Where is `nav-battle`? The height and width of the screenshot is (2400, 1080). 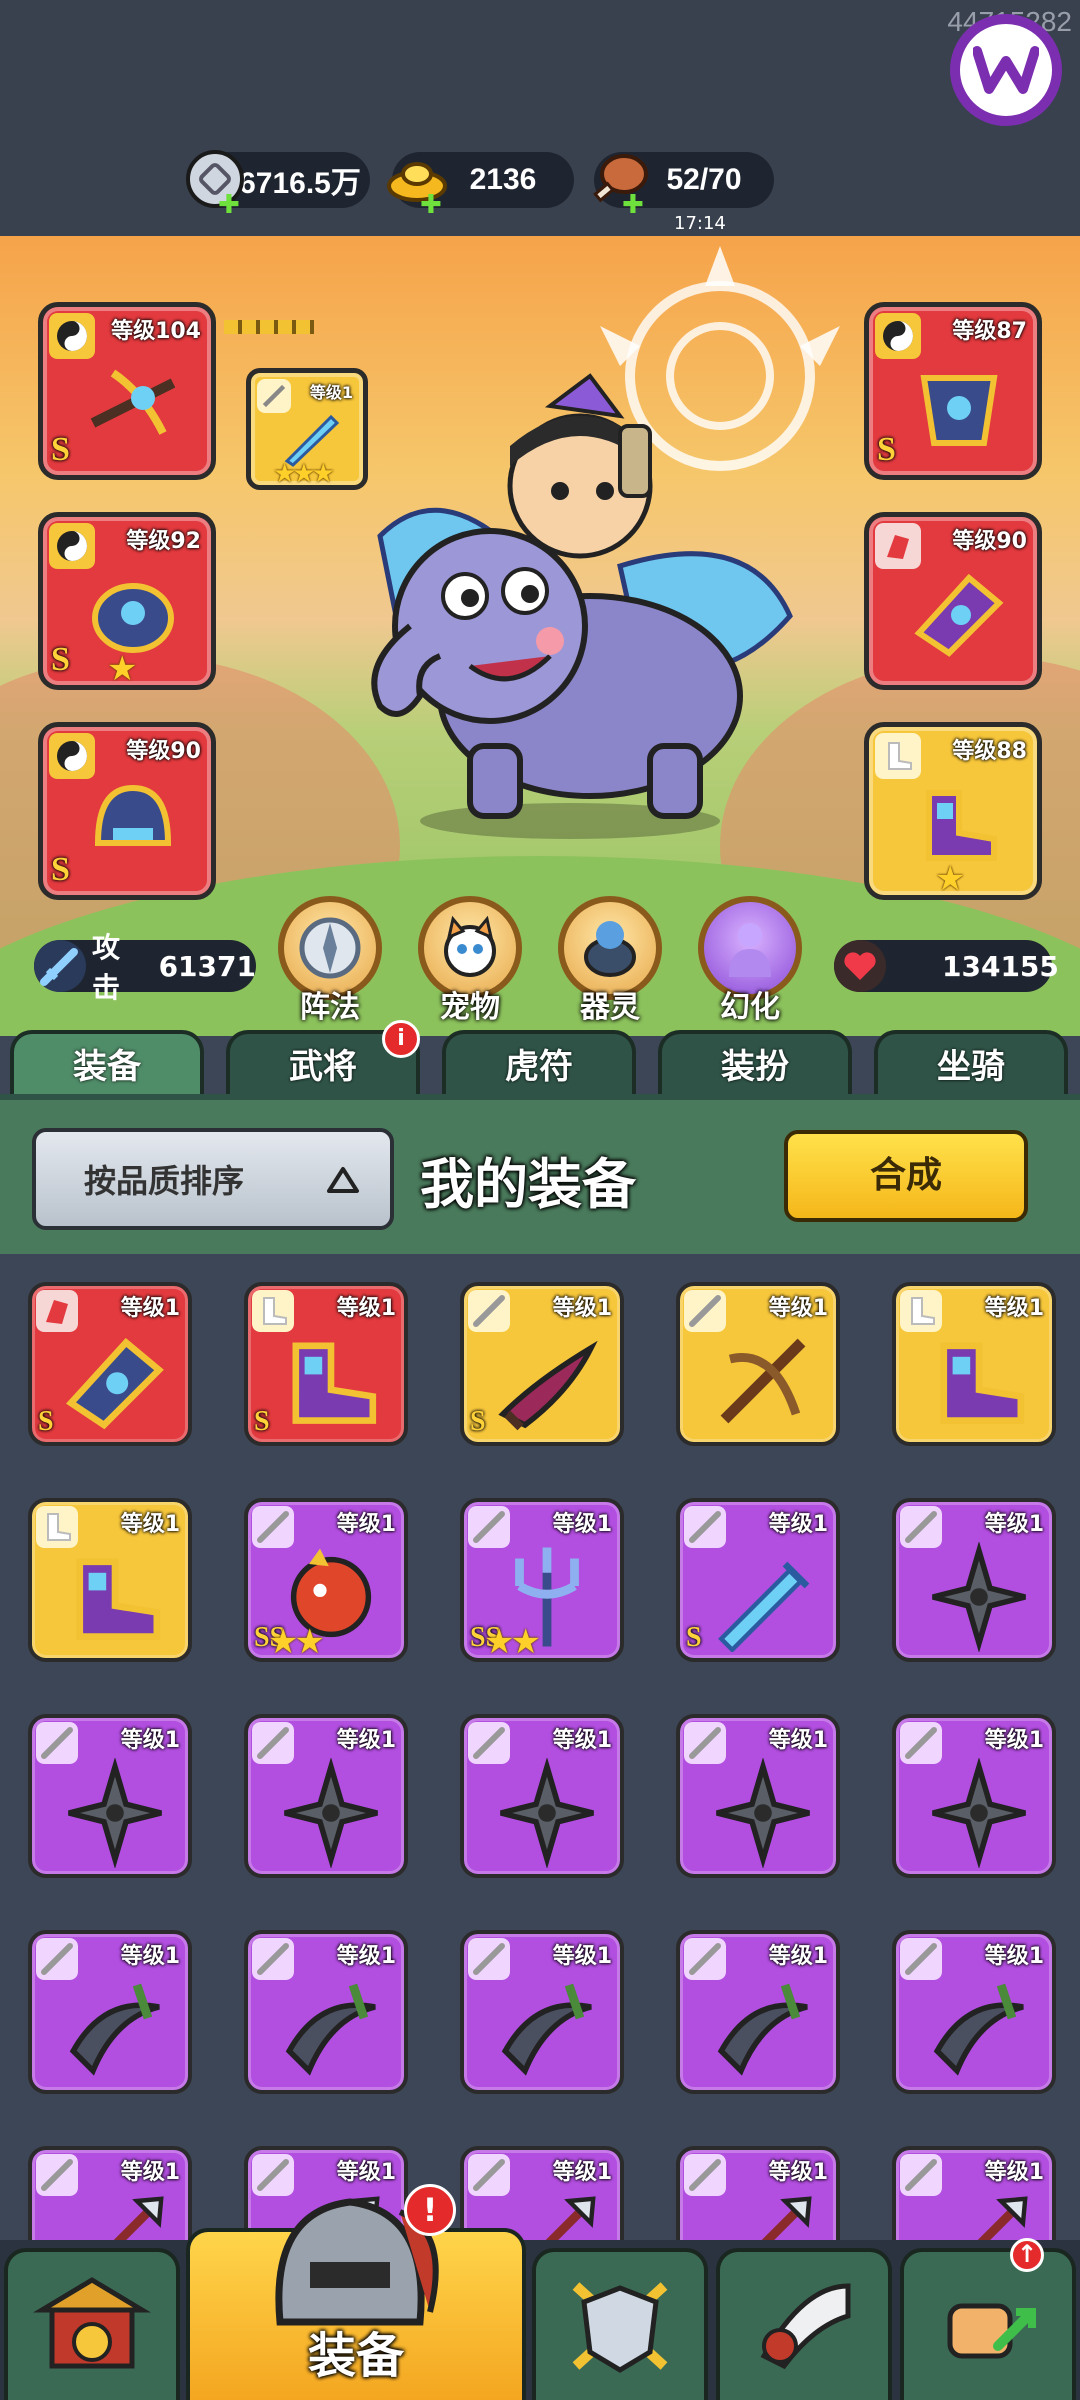
nav-battle is located at coordinates (620, 2324).